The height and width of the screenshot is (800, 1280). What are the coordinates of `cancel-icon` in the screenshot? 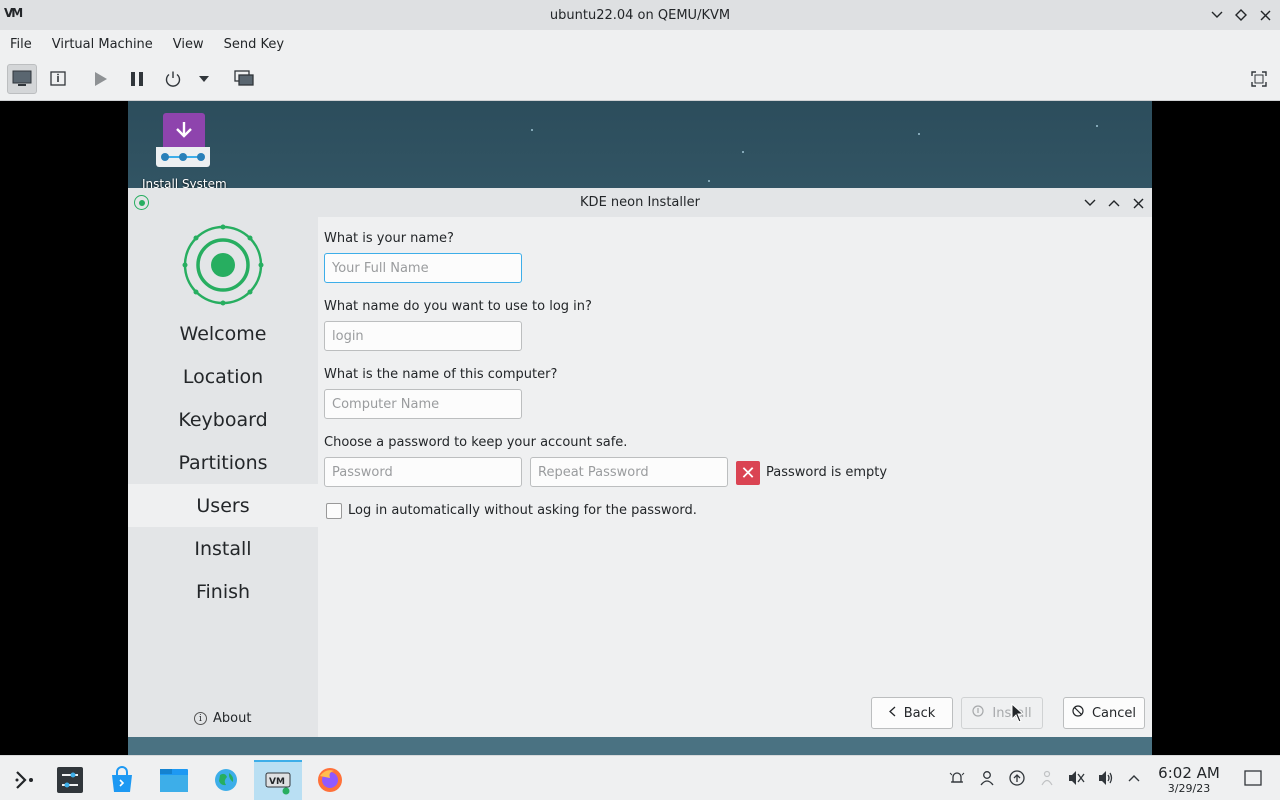 It's located at (1078, 713).